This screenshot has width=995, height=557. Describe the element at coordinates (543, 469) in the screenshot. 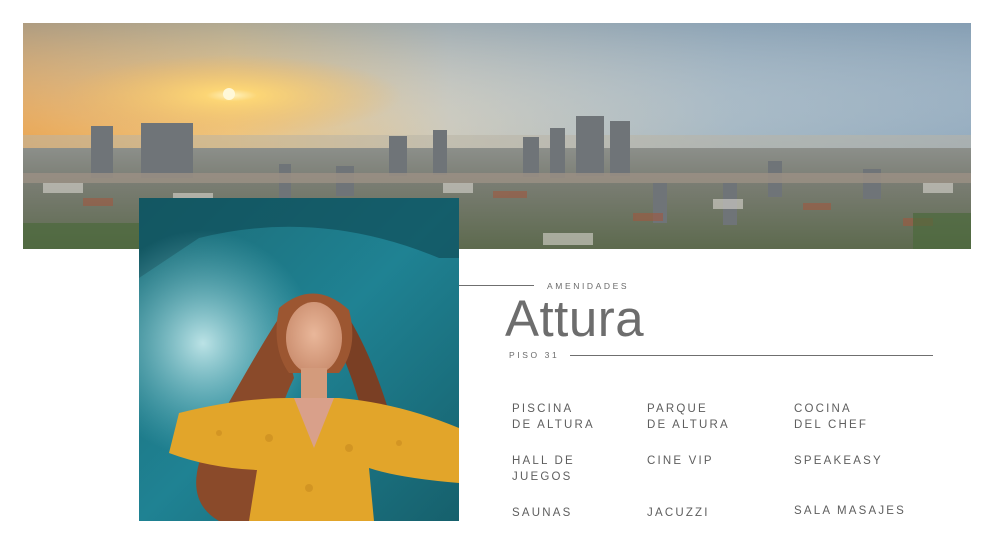

I see `amenity-item: HALL DE JUEGOS` at that location.